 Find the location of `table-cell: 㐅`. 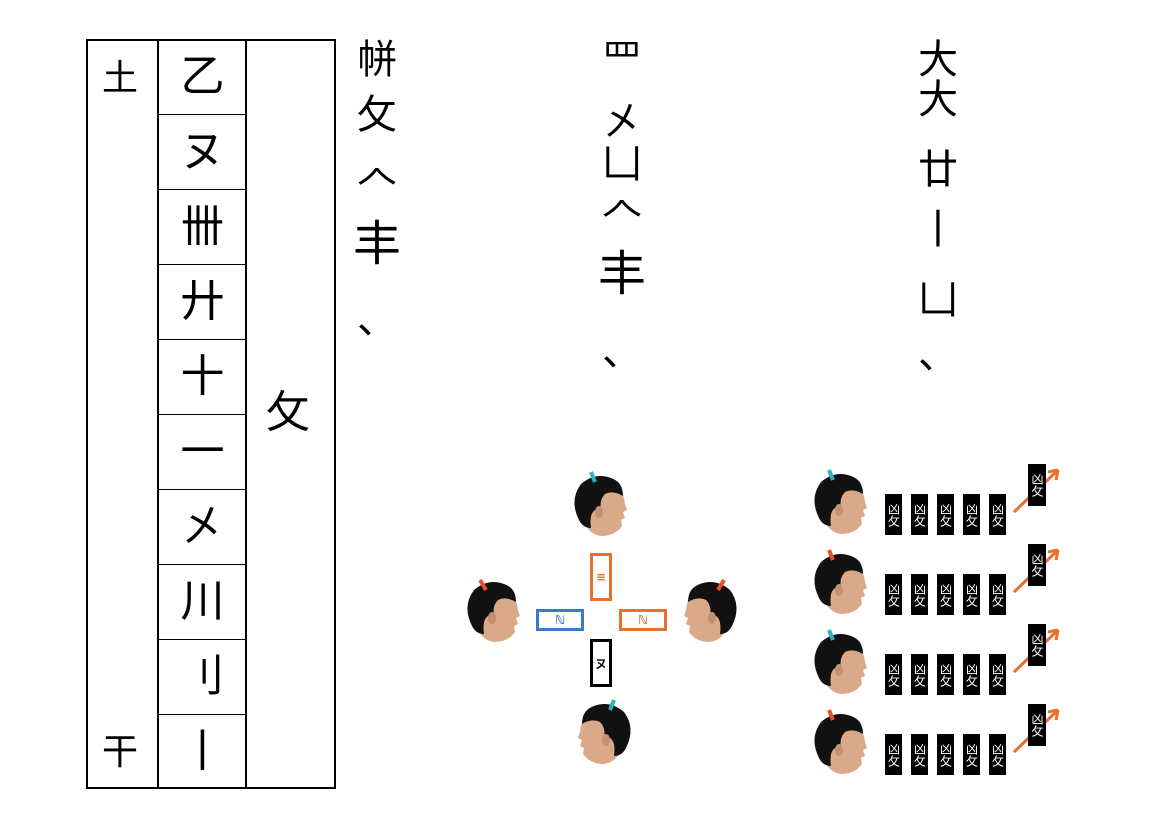

table-cell: 㐅 is located at coordinates (202, 526).